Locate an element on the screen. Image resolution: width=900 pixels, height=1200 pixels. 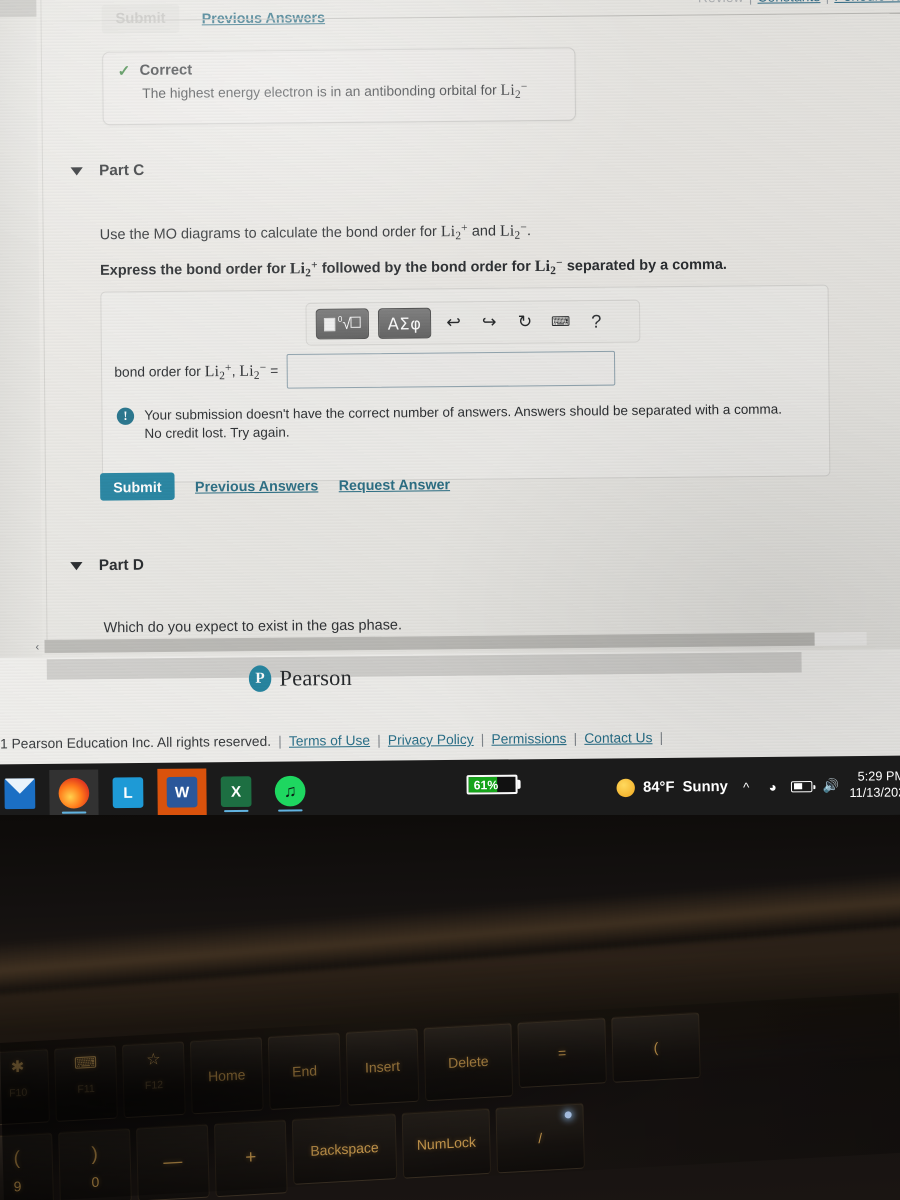
error-line-2: No credit lost. Try again. is located at coordinates (217, 432).